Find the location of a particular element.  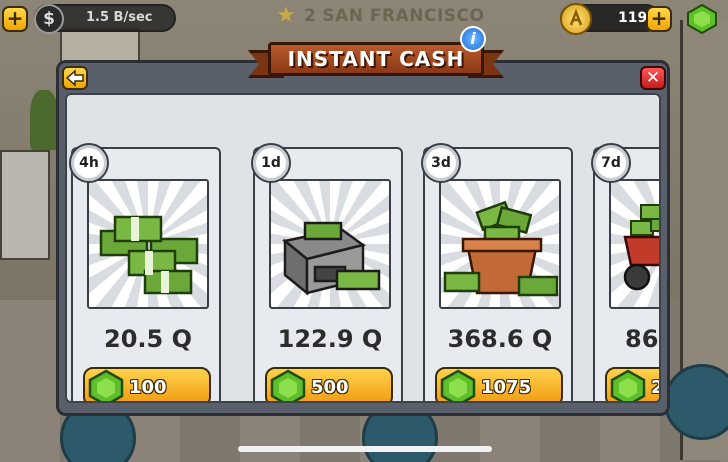

buy-button-1d: 500 is located at coordinates (329, 384).